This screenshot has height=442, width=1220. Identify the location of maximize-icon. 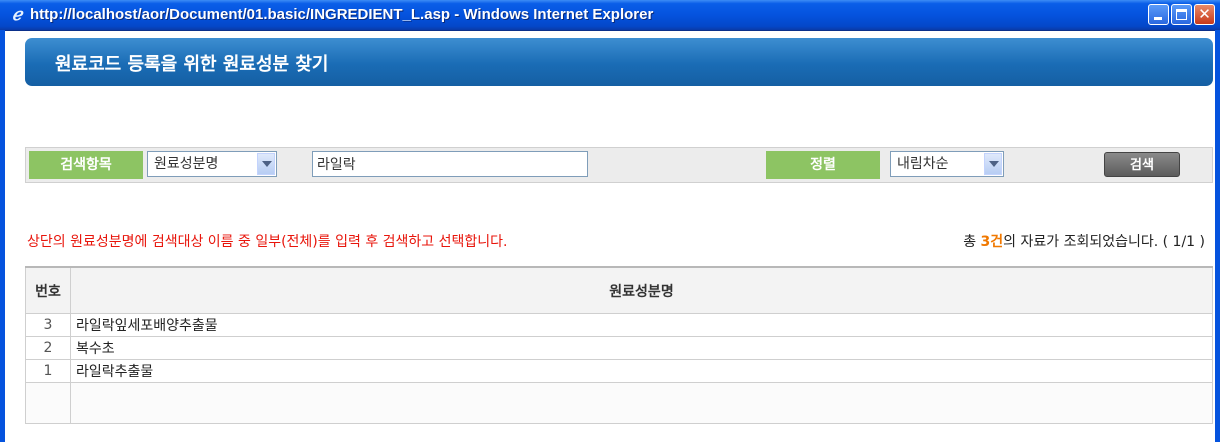
(1181, 14).